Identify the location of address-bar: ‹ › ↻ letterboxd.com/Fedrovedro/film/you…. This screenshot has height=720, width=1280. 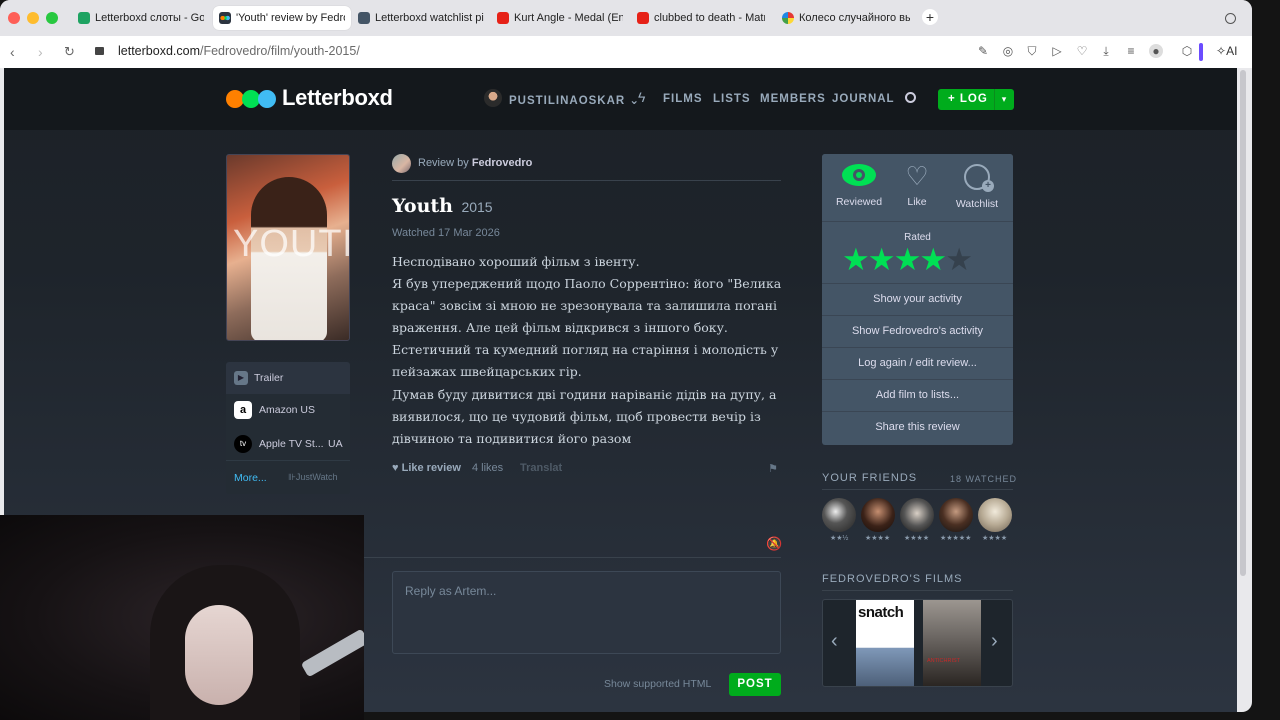
(626, 52).